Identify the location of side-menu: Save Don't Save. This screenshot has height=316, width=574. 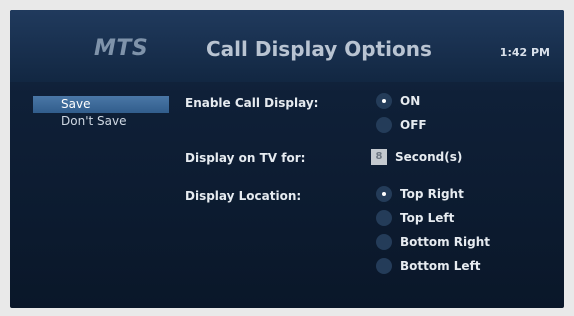
(101, 113).